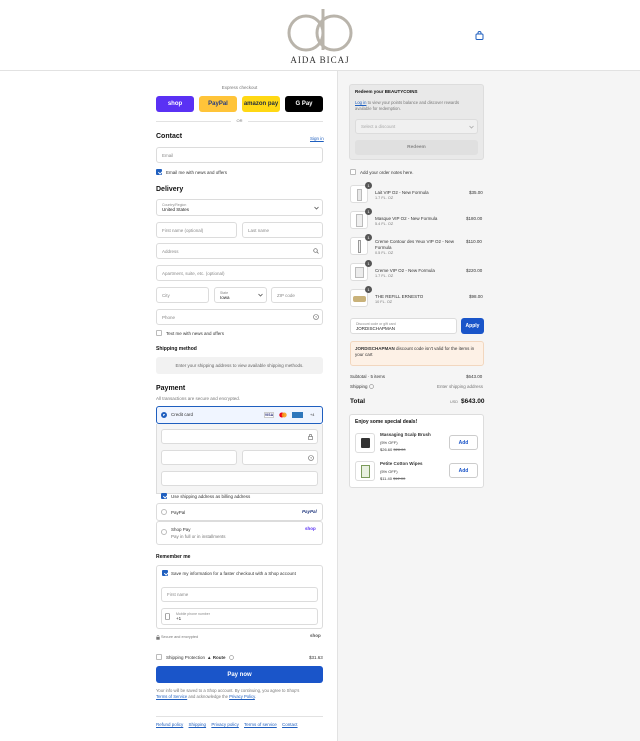 This screenshot has height=741, width=640. I want to click on shipping-label: Shipping, so click(359, 386).